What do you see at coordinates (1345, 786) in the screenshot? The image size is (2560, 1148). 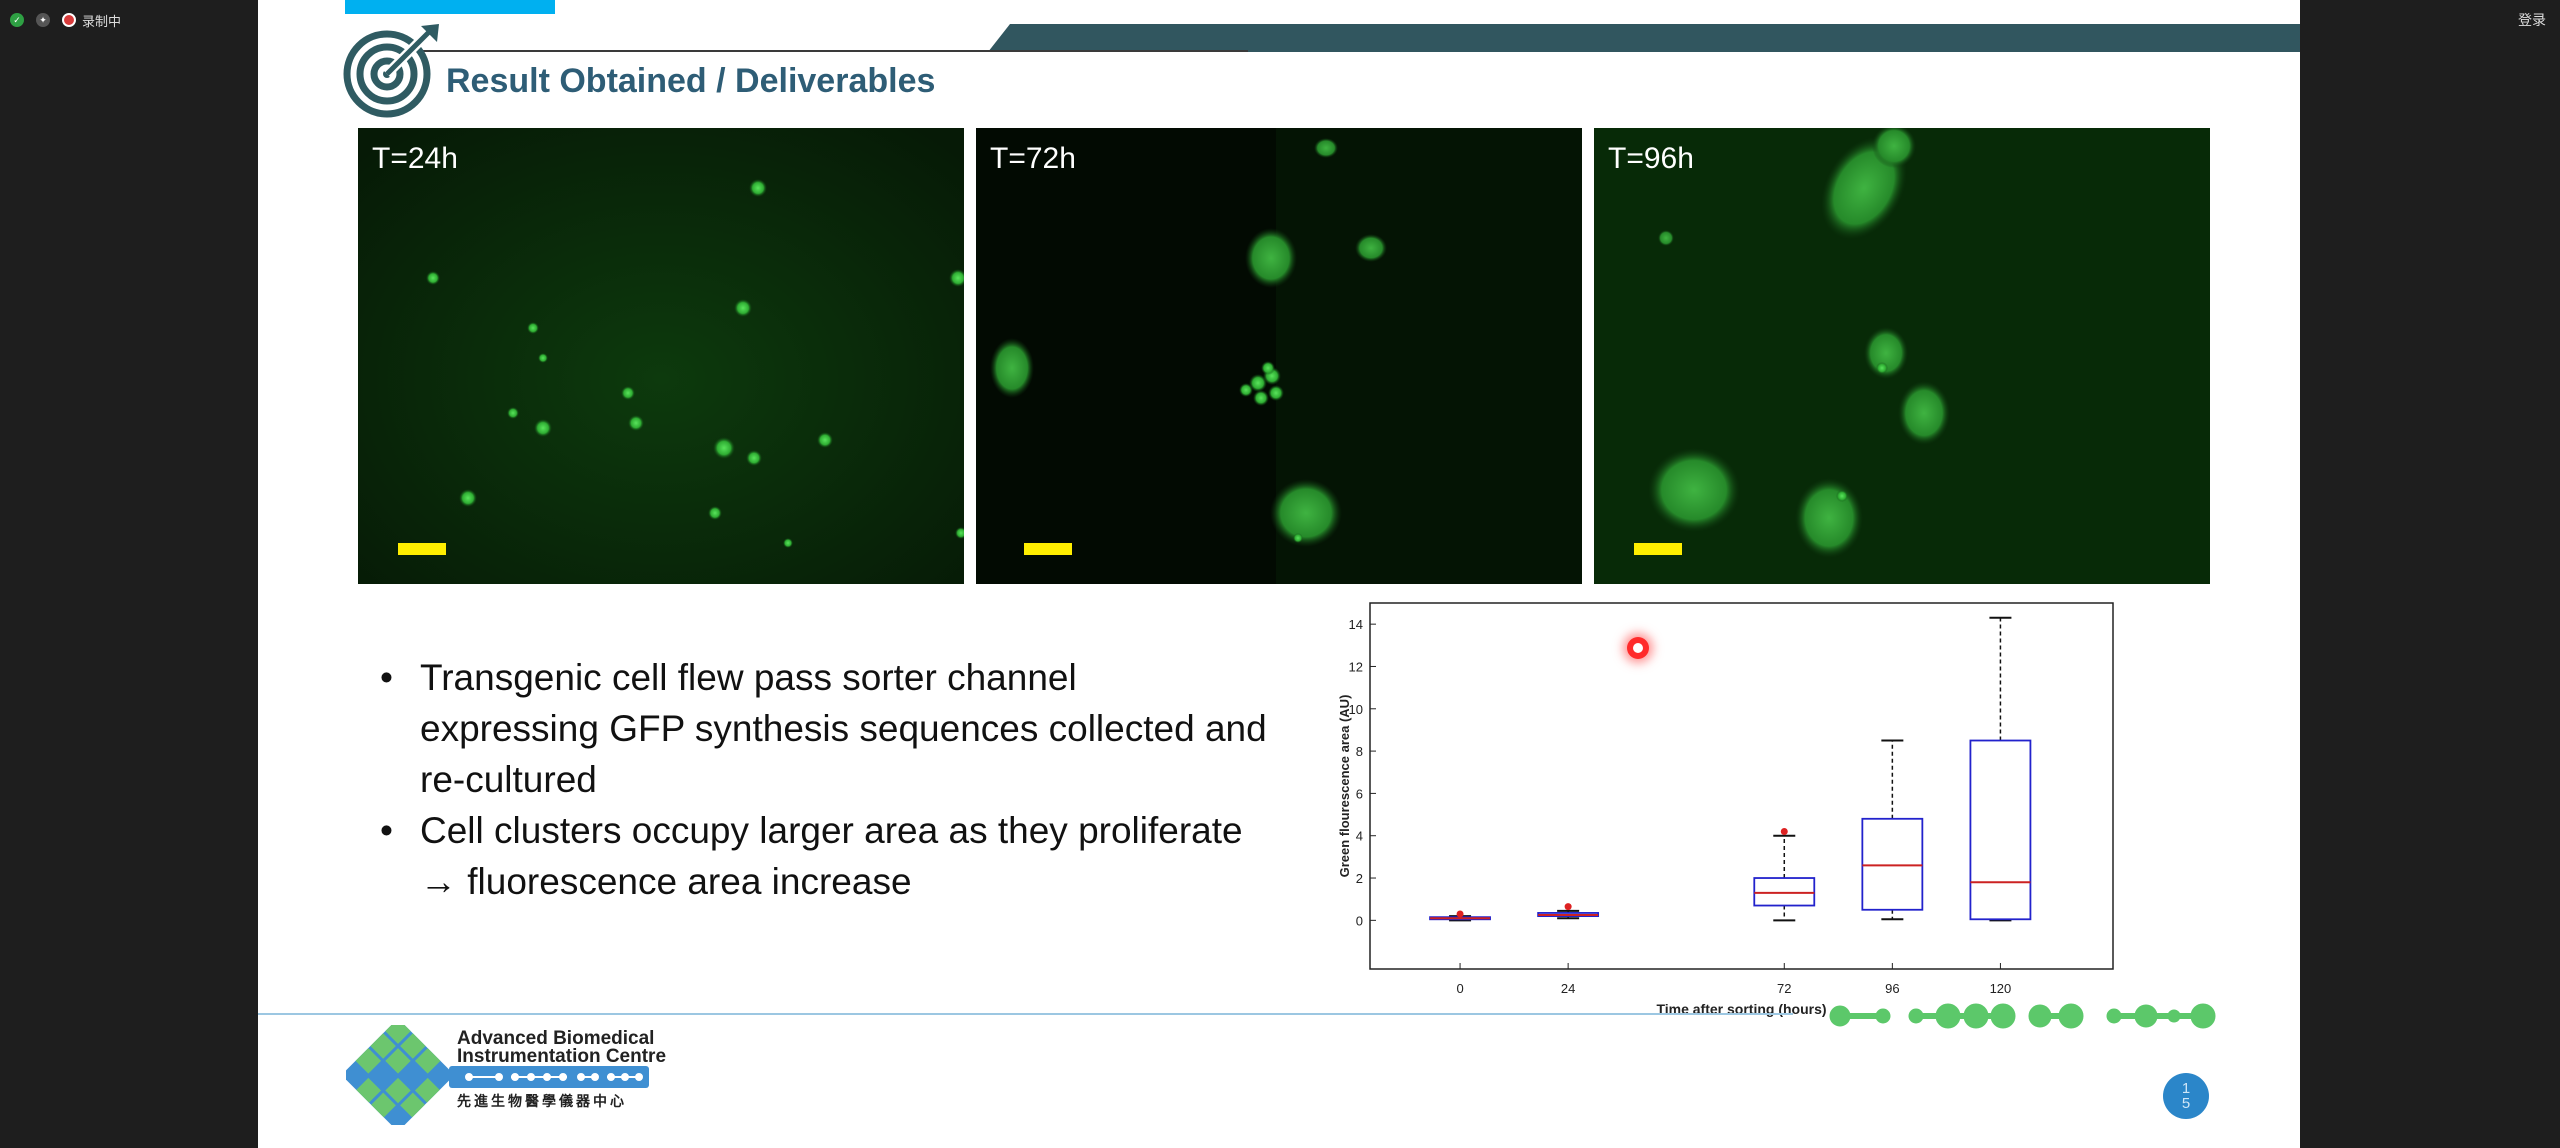 I see `y-axis-label: Green flourescence area (AU)` at bounding box center [1345, 786].